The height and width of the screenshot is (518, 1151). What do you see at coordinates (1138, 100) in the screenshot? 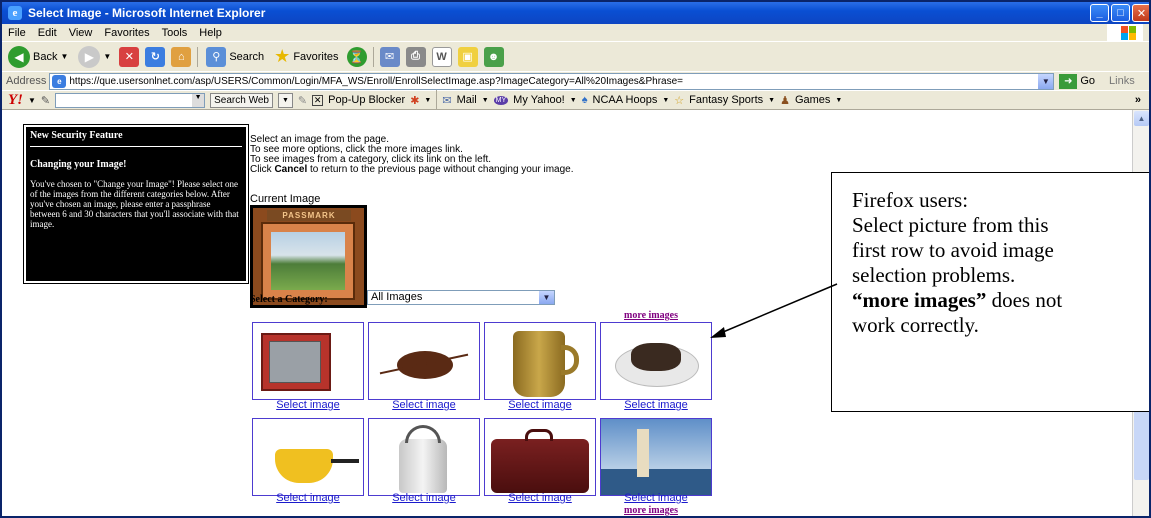
I see `toolbar-overflow-icon: »` at bounding box center [1138, 100].